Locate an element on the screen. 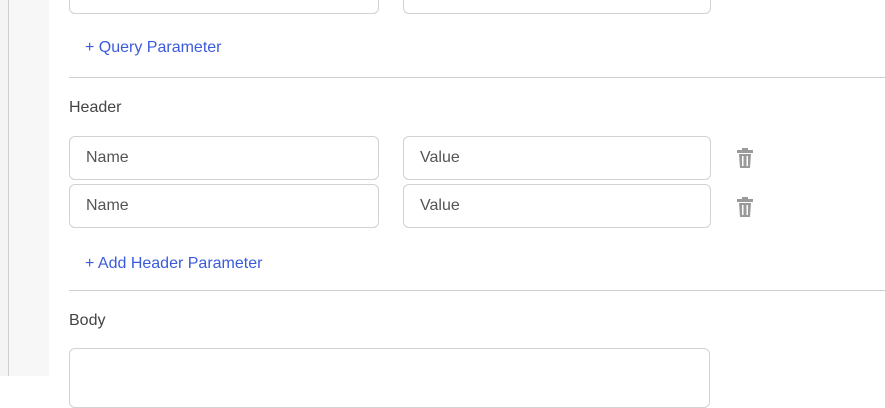 Image resolution: width=885 pixels, height=408 pixels. query-value-field is located at coordinates (557, 7).